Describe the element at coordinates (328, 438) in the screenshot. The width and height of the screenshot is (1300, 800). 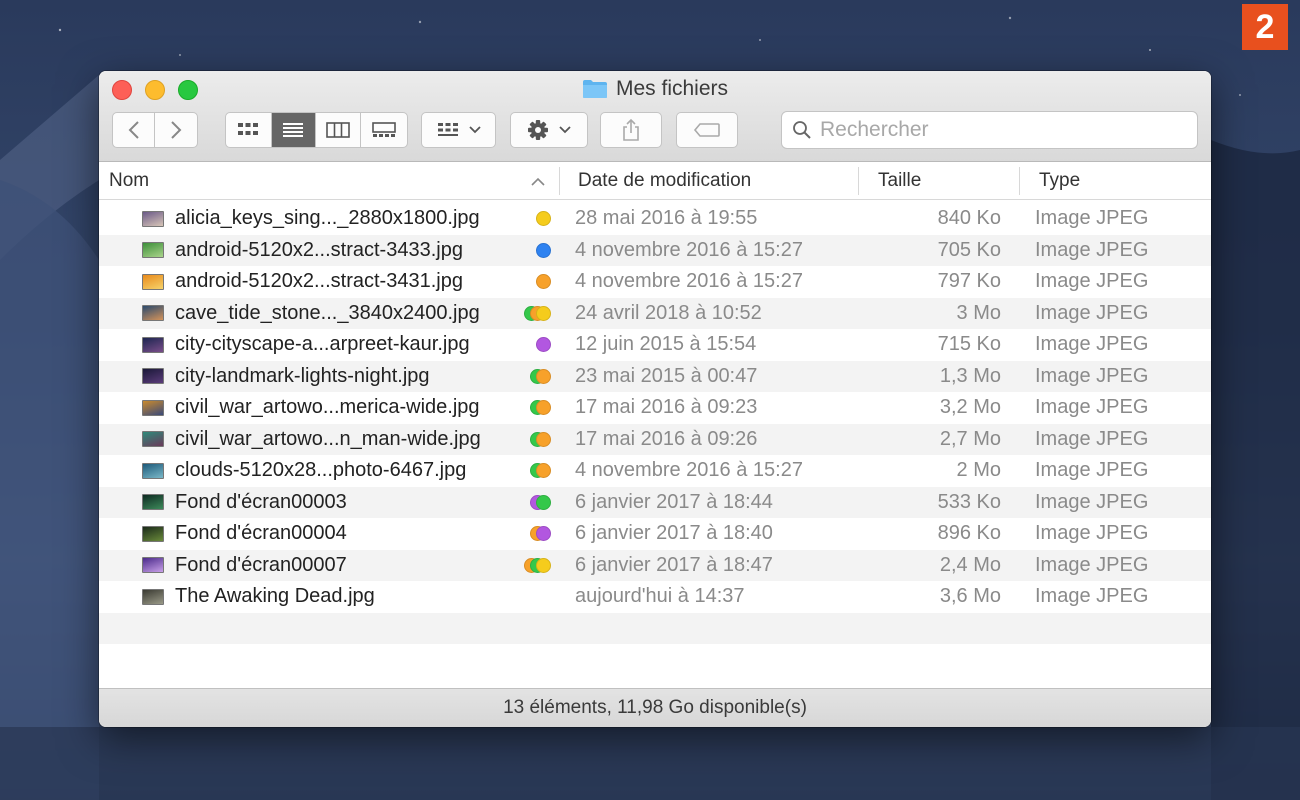
I see `file-name: civil_war_artowo...n_man-wide.jpg` at that location.